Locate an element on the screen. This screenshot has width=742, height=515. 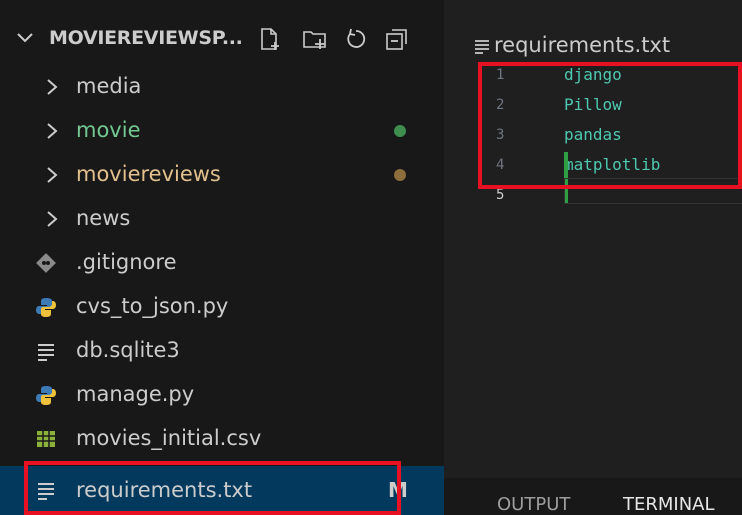
table-icon is located at coordinates (46, 439).